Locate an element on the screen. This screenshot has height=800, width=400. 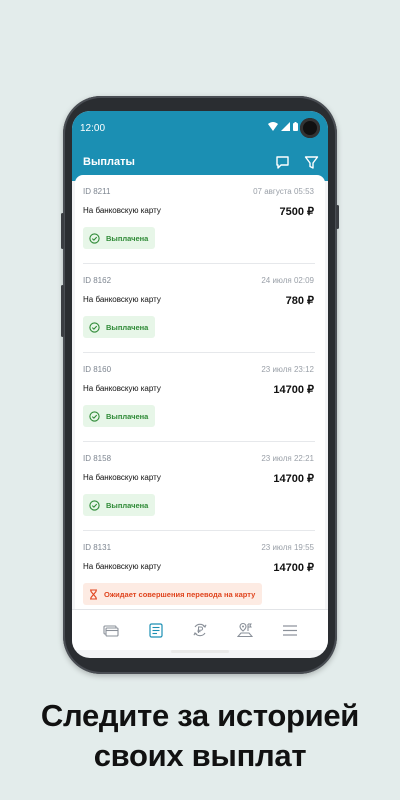
receipt-list-icon is located at coordinates (156, 630).